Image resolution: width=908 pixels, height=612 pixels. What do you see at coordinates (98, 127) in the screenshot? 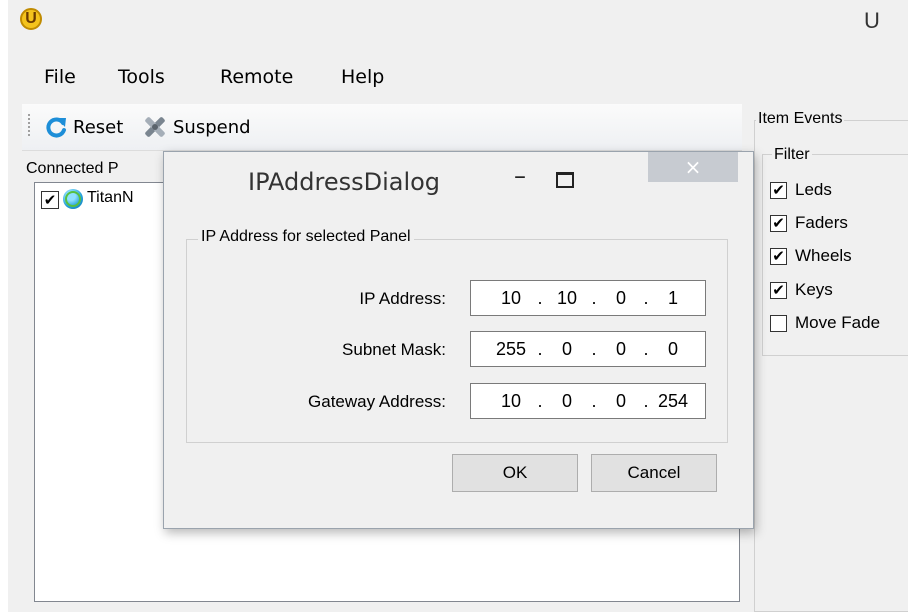
I see `reset-label: Reset` at bounding box center [98, 127].